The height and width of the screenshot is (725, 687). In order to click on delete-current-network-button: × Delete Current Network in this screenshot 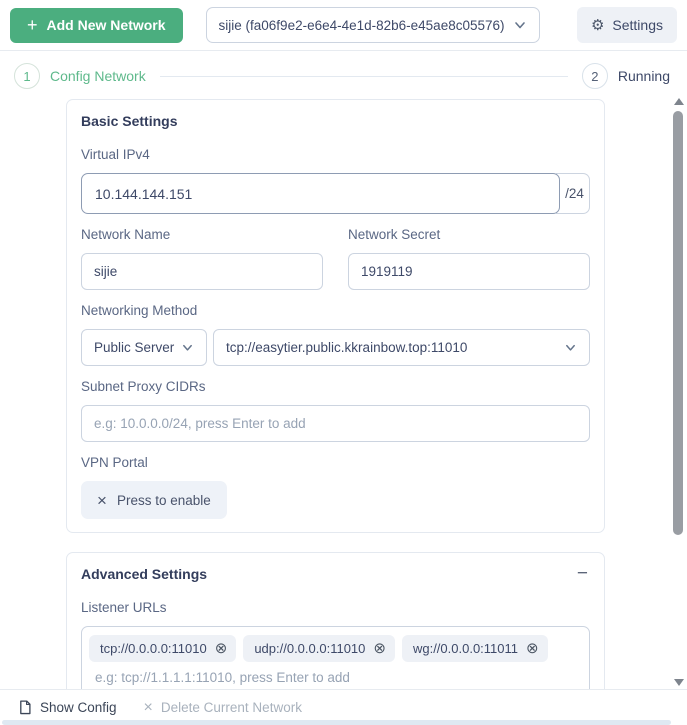, I will do `click(222, 707)`.